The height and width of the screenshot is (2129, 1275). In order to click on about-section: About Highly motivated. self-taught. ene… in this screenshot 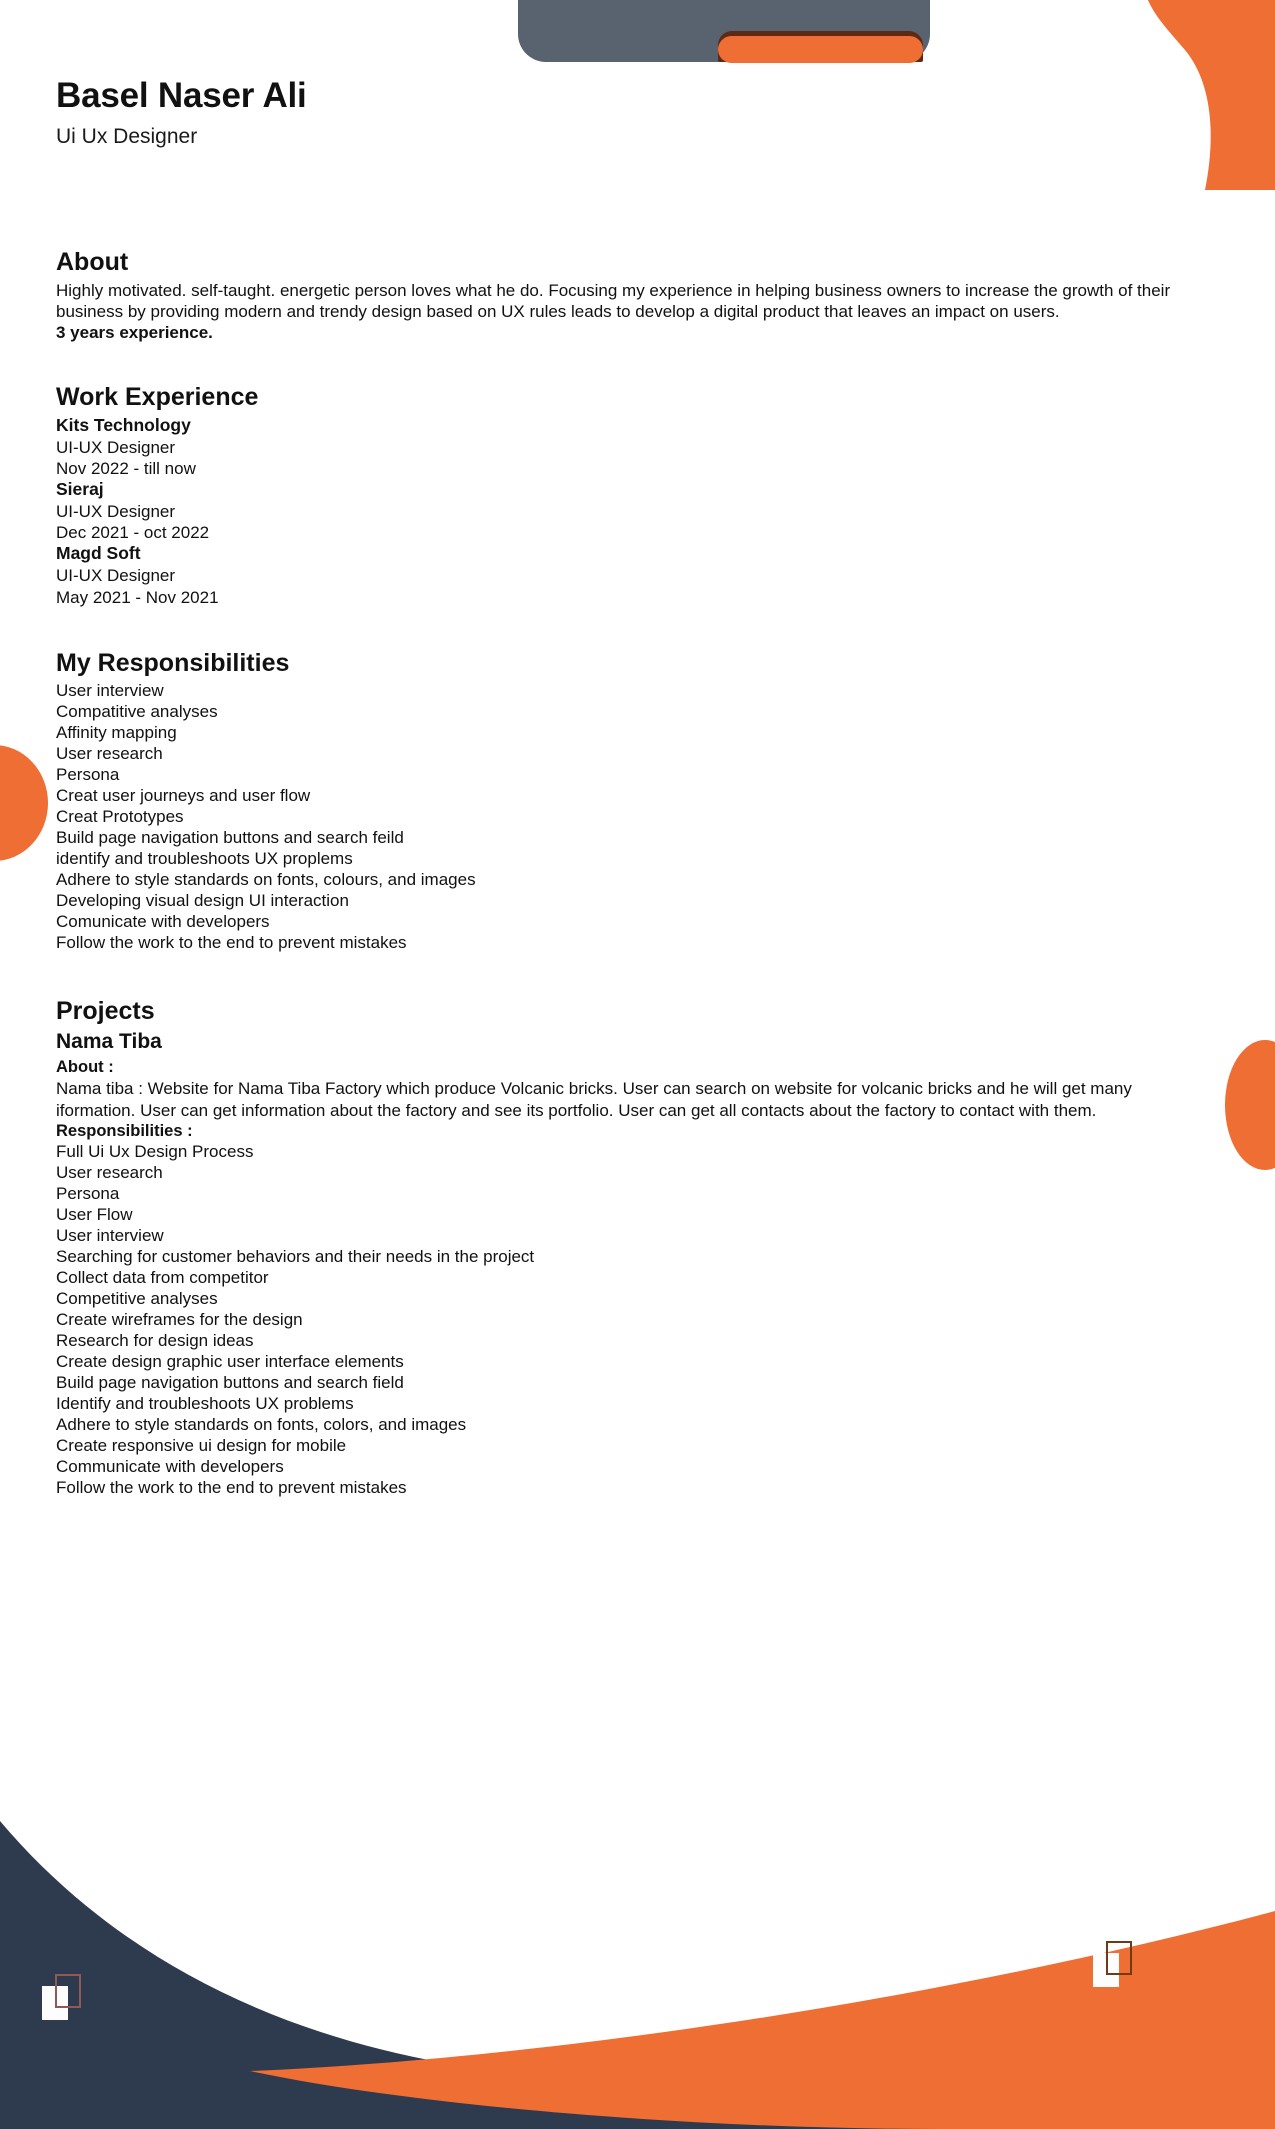, I will do `click(637, 295)`.